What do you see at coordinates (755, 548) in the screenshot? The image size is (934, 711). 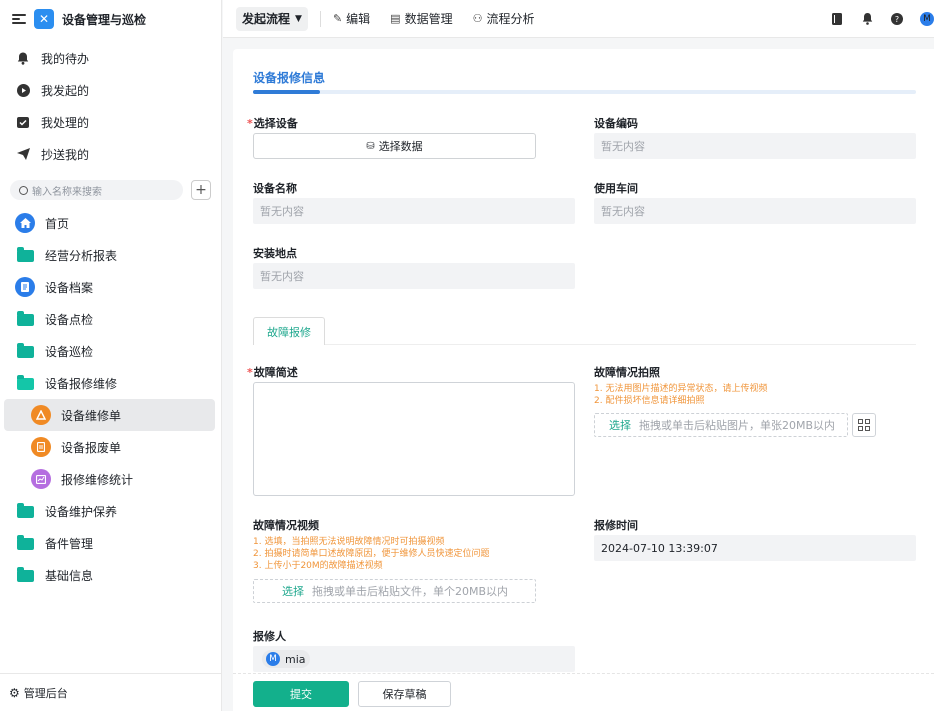 I see `report-time-field: 2024-07-10 13:39:07` at bounding box center [755, 548].